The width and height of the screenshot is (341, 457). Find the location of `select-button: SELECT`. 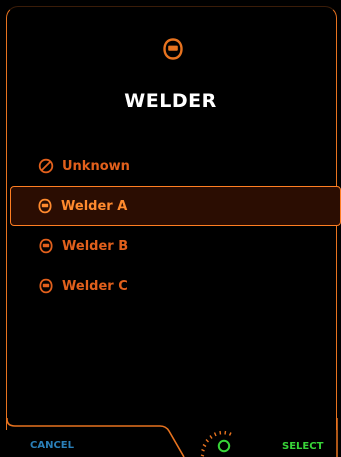

select-button: SELECT is located at coordinates (302, 446).